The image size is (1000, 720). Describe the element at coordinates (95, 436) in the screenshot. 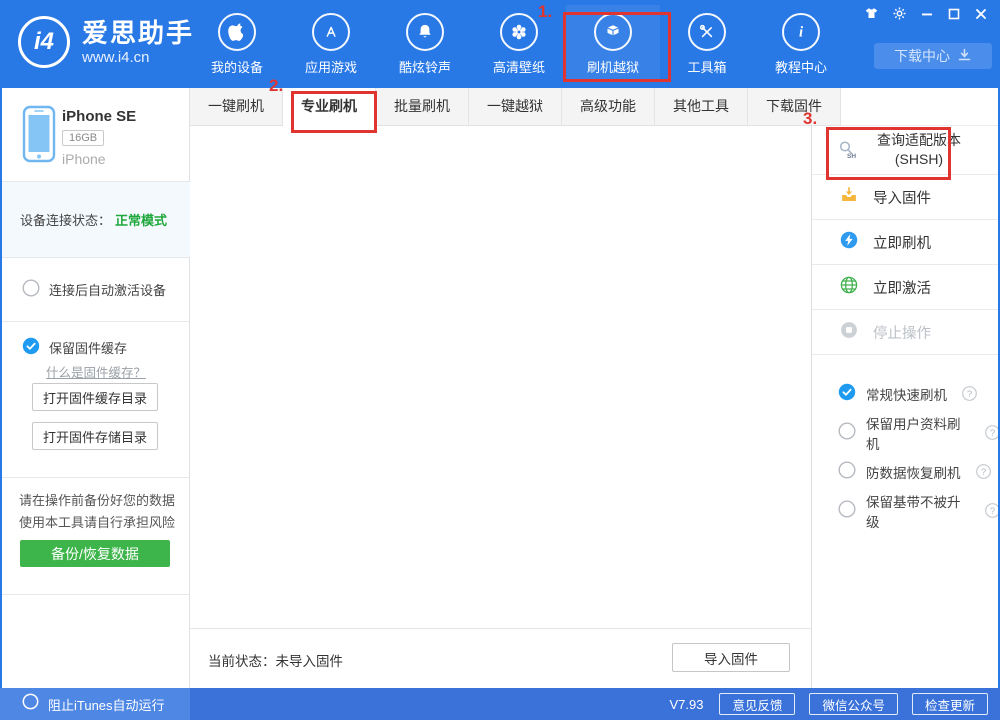

I see `open-storage-dir-button: 打开固件存储目录` at that location.